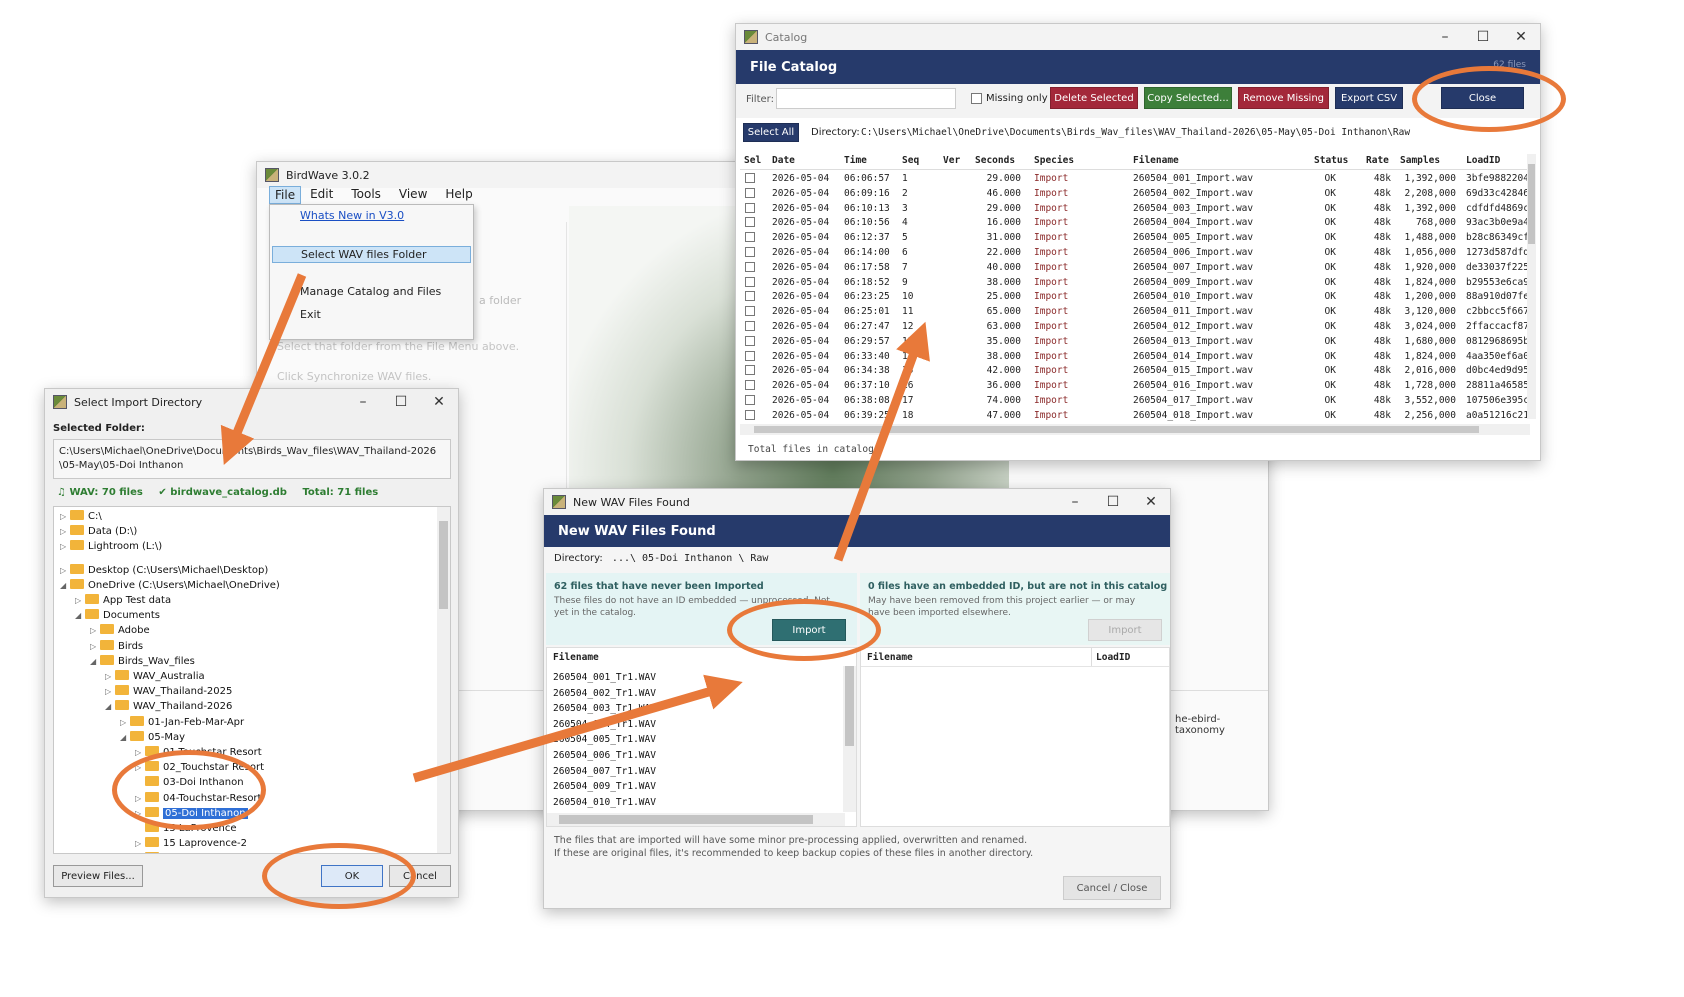  I want to click on tree-item: ▷ Desktop (C:\Users\Michael\Desktop), so click(164, 570).